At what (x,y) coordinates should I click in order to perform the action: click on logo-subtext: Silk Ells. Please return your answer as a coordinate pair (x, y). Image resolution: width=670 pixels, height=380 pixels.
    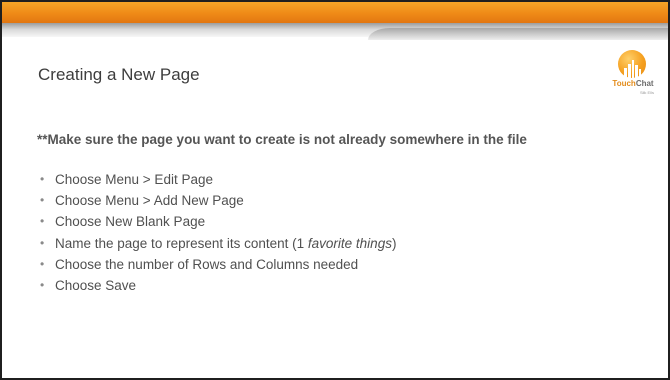
    Looking at the image, I should click on (646, 92).